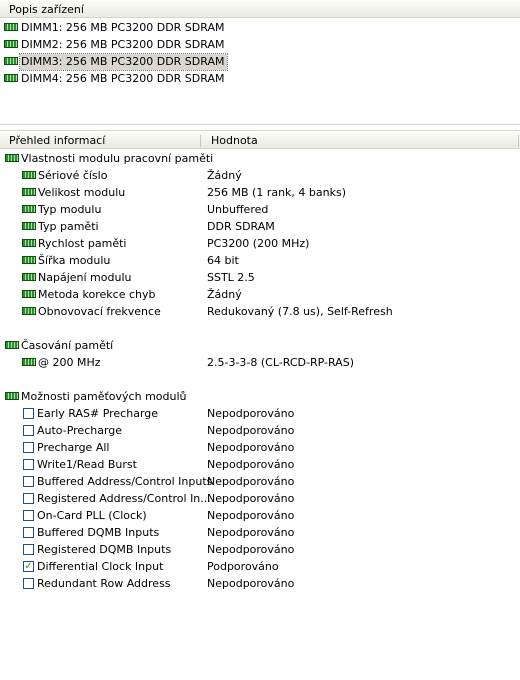 Image resolution: width=520 pixels, height=680 pixels. I want to click on value-on-card-pll: Nepodporováno, so click(251, 515).